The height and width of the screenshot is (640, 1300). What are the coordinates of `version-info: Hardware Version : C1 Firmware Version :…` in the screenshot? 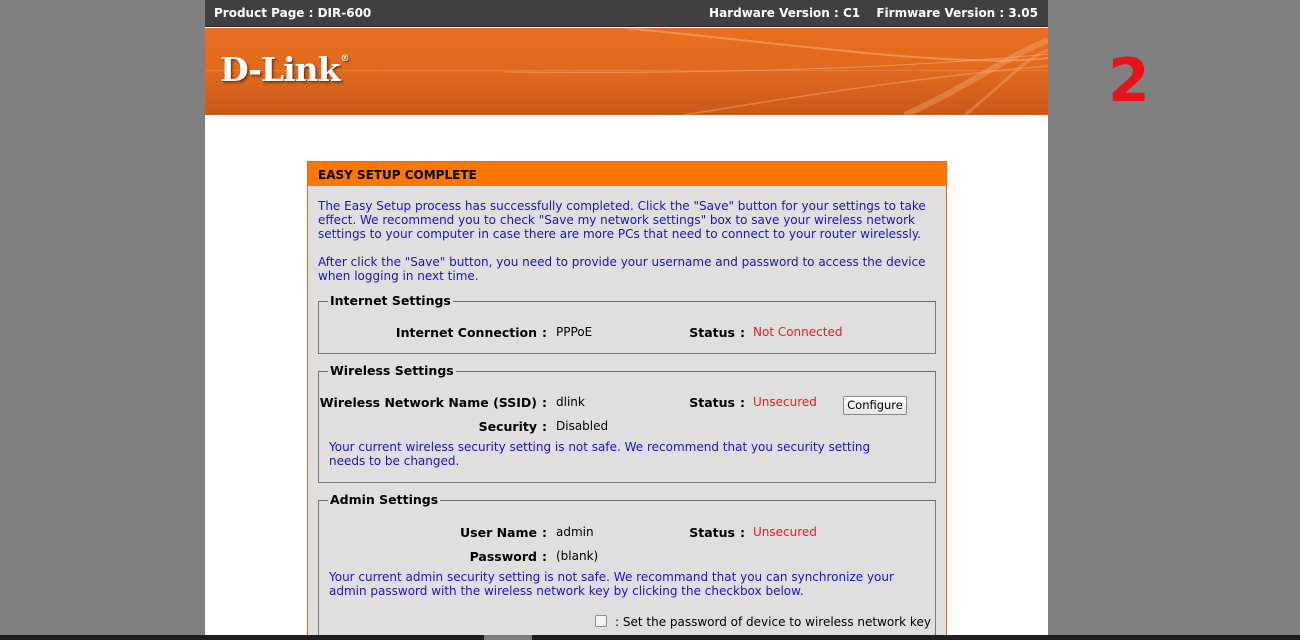 It's located at (867, 13).